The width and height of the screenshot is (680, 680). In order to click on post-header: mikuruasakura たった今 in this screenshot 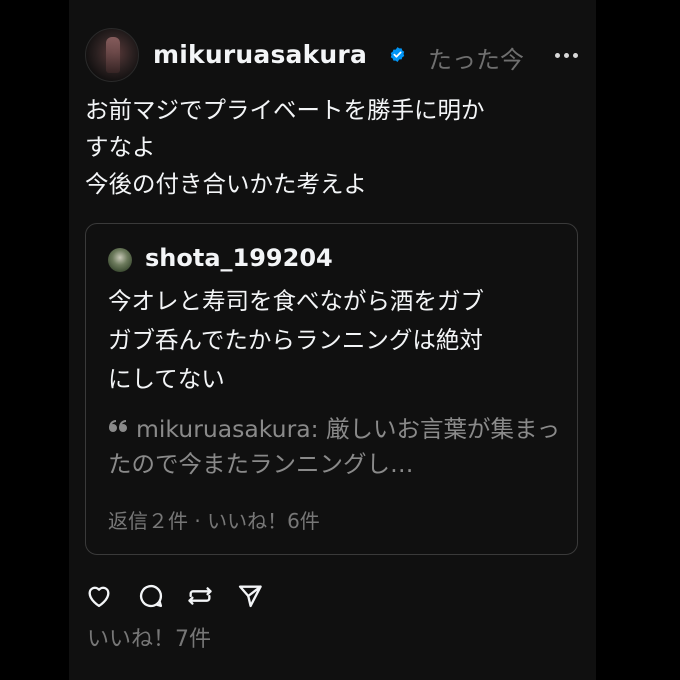, I will do `click(332, 56)`.